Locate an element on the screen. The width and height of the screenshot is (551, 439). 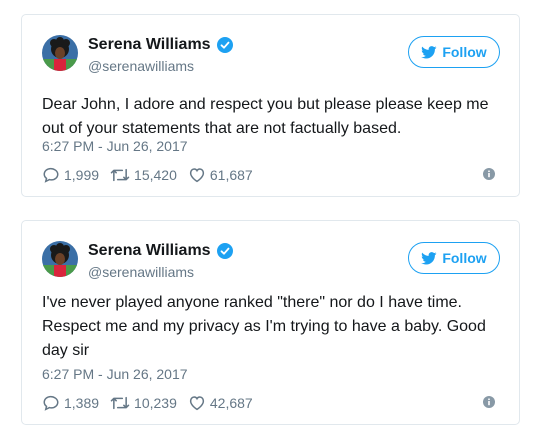
reply-count: 1,999 is located at coordinates (82, 175).